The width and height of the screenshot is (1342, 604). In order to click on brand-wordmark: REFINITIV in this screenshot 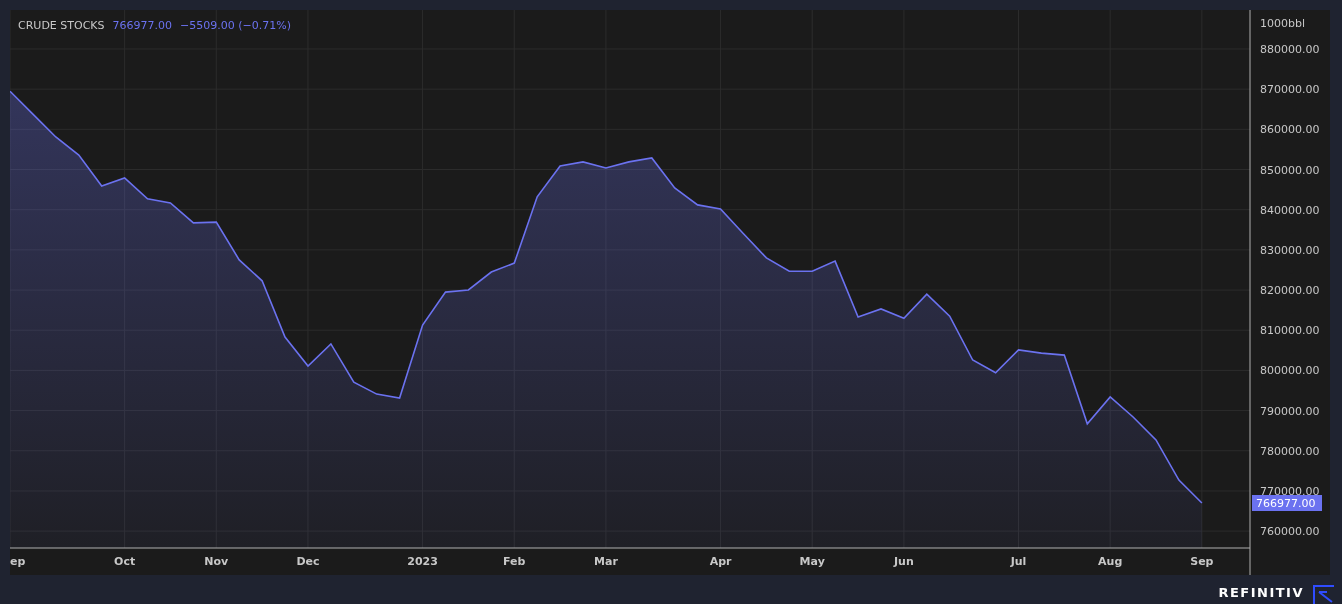, I will do `click(1261, 592)`.